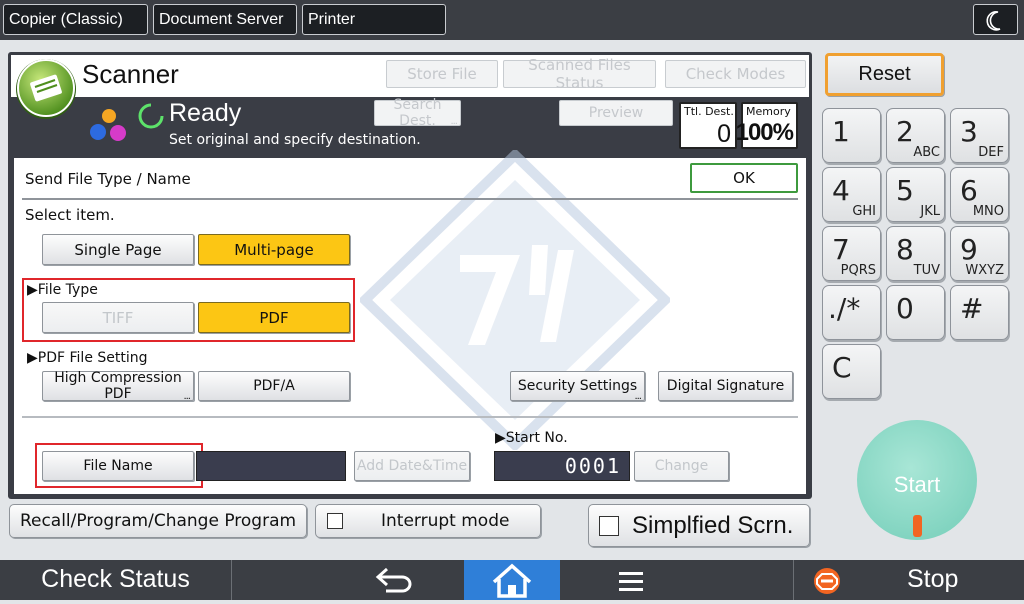  What do you see at coordinates (536, 438) in the screenshot?
I see `start-no-label-text: Start No.` at bounding box center [536, 438].